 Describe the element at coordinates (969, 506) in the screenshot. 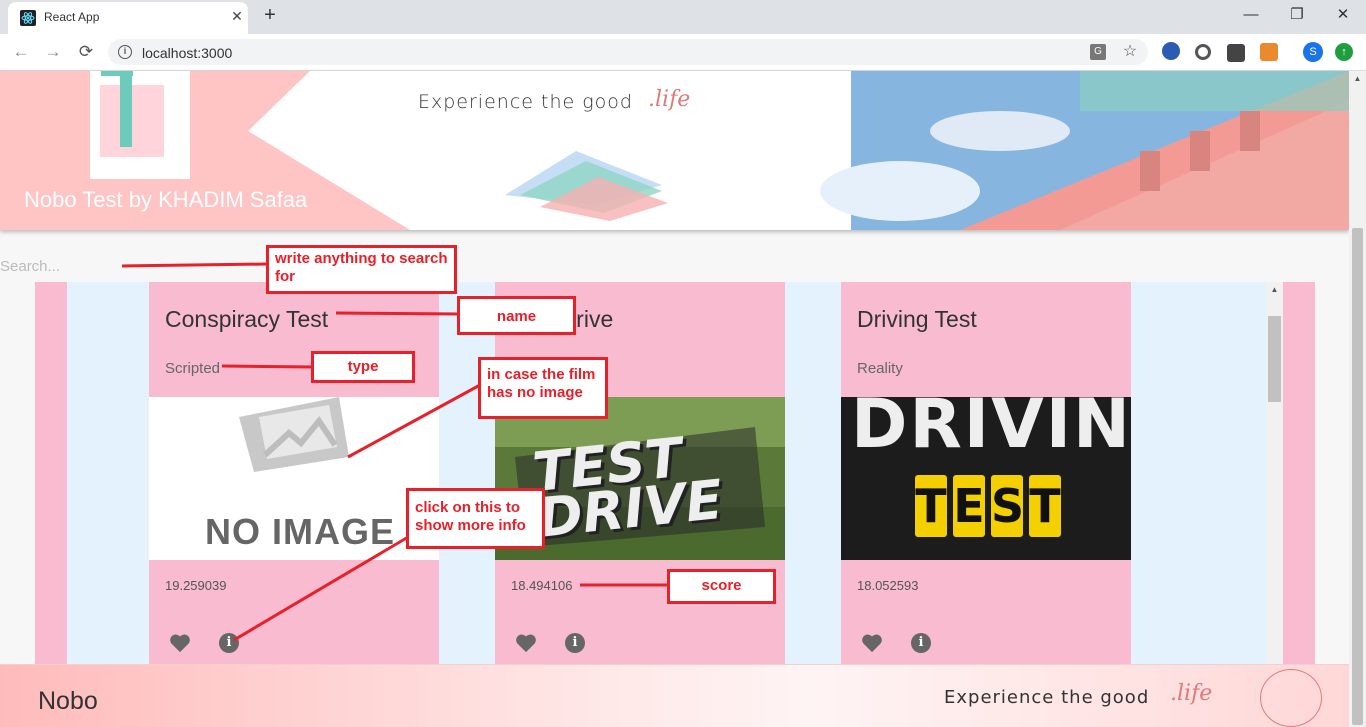

I see `poster-letter: E` at that location.